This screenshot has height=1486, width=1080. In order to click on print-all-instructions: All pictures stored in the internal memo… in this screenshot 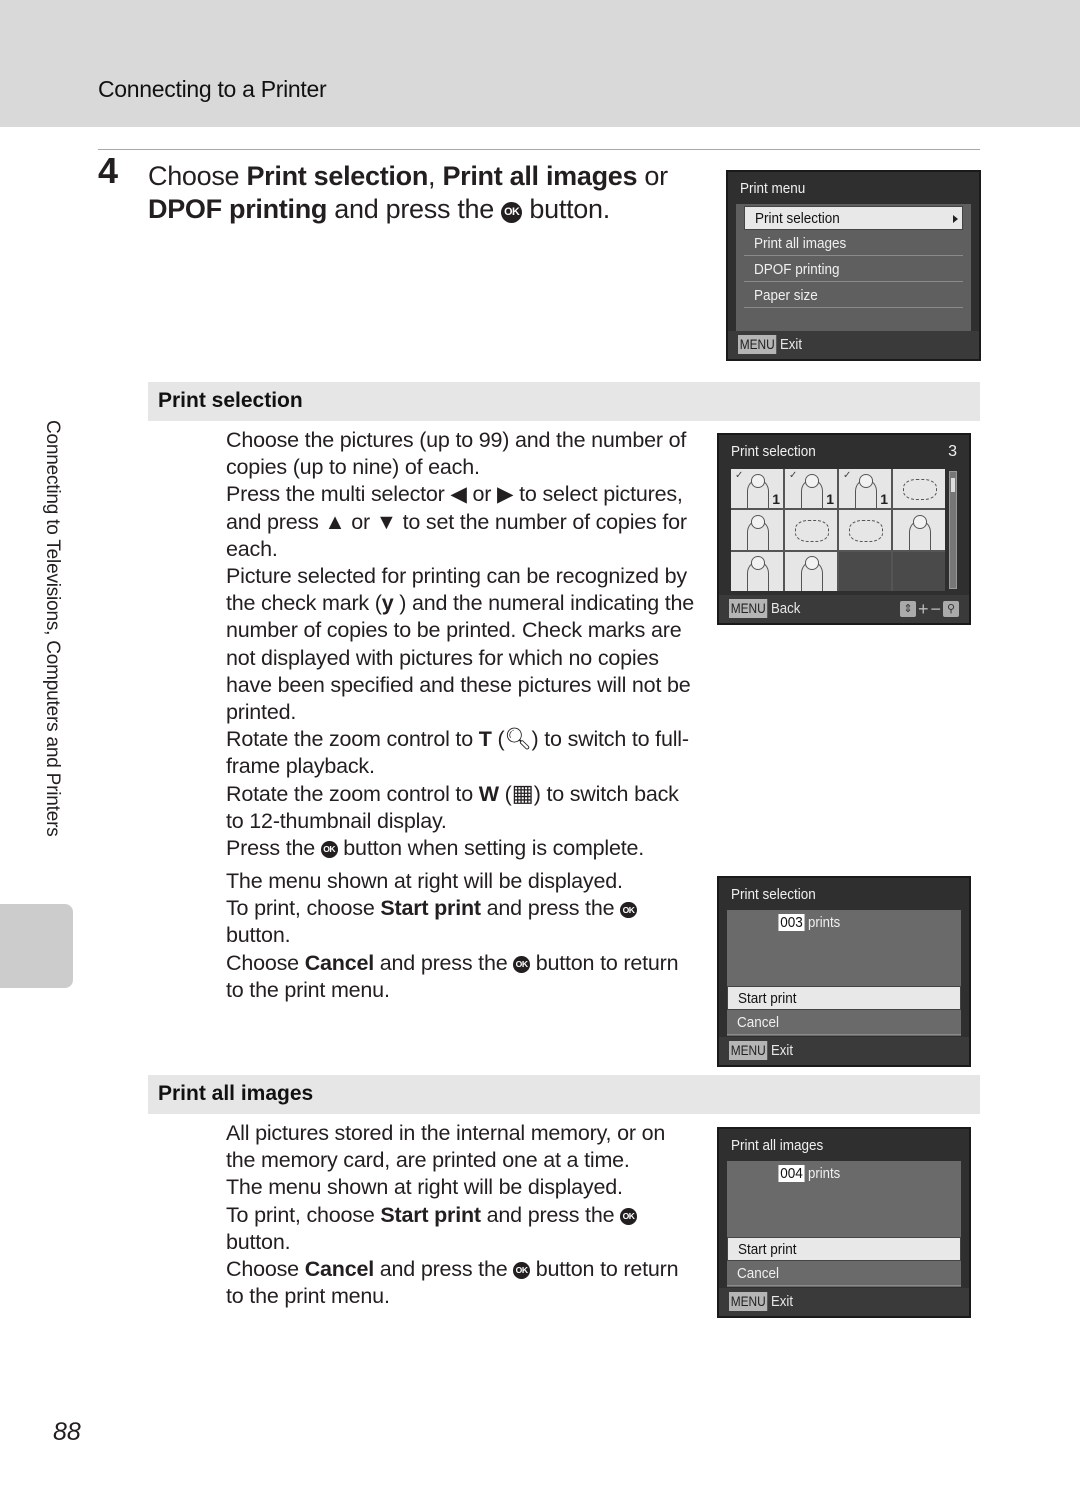, I will do `click(461, 1215)`.